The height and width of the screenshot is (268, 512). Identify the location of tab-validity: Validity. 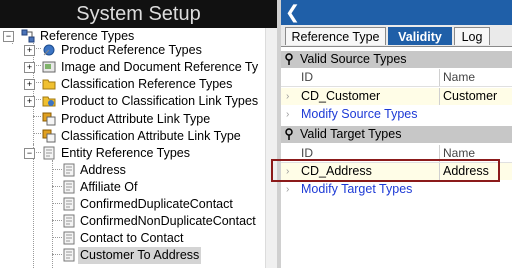
(420, 36).